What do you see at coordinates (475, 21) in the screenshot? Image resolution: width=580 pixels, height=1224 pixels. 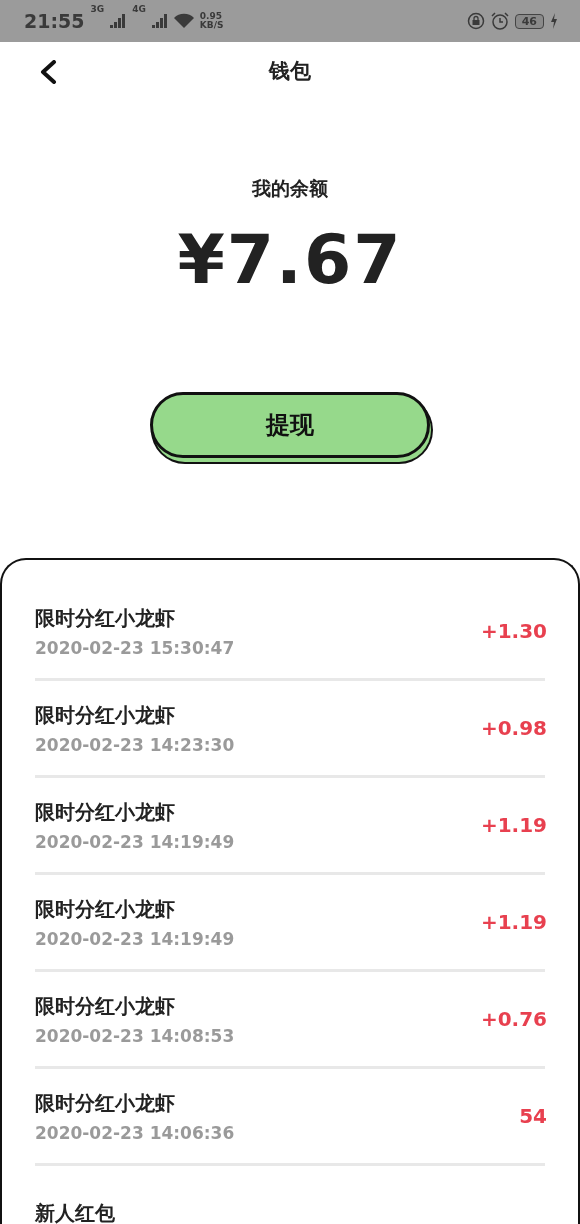 I see `rotation-lock-icon` at bounding box center [475, 21].